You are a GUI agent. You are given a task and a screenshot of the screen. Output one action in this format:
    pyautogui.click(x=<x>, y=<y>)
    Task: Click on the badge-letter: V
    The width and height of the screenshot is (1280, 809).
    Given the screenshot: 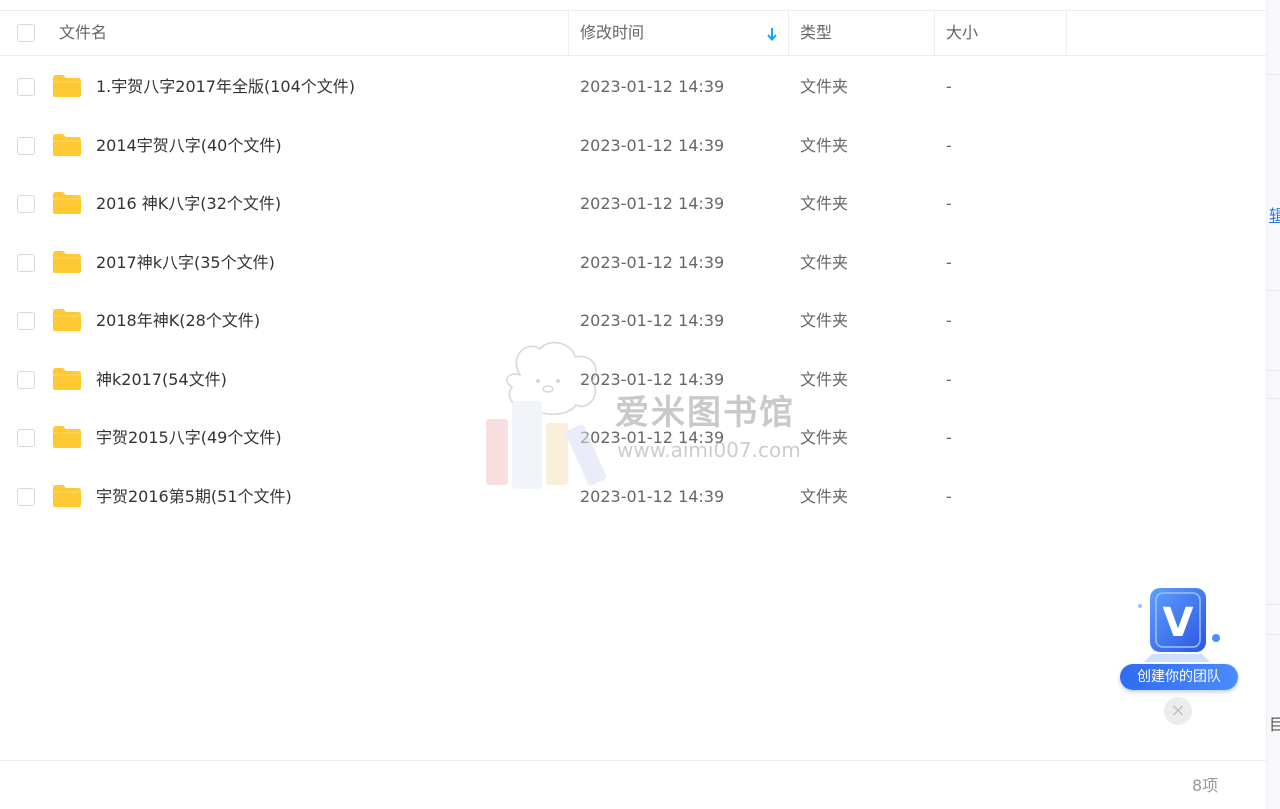 What is the action you would take?
    pyautogui.click(x=1178, y=623)
    